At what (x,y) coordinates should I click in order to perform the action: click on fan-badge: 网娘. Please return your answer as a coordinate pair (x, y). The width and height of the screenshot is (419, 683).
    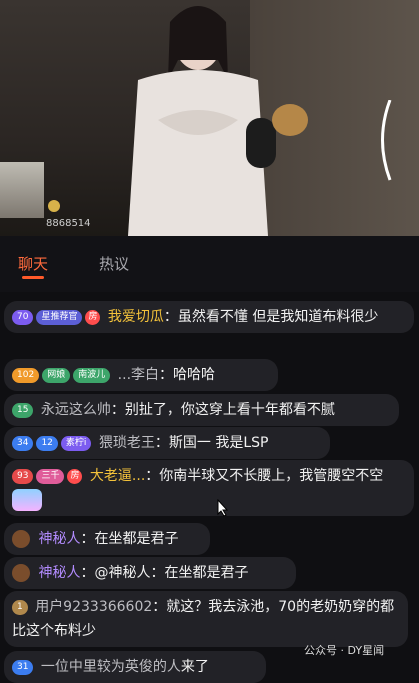
    Looking at the image, I should click on (56, 375).